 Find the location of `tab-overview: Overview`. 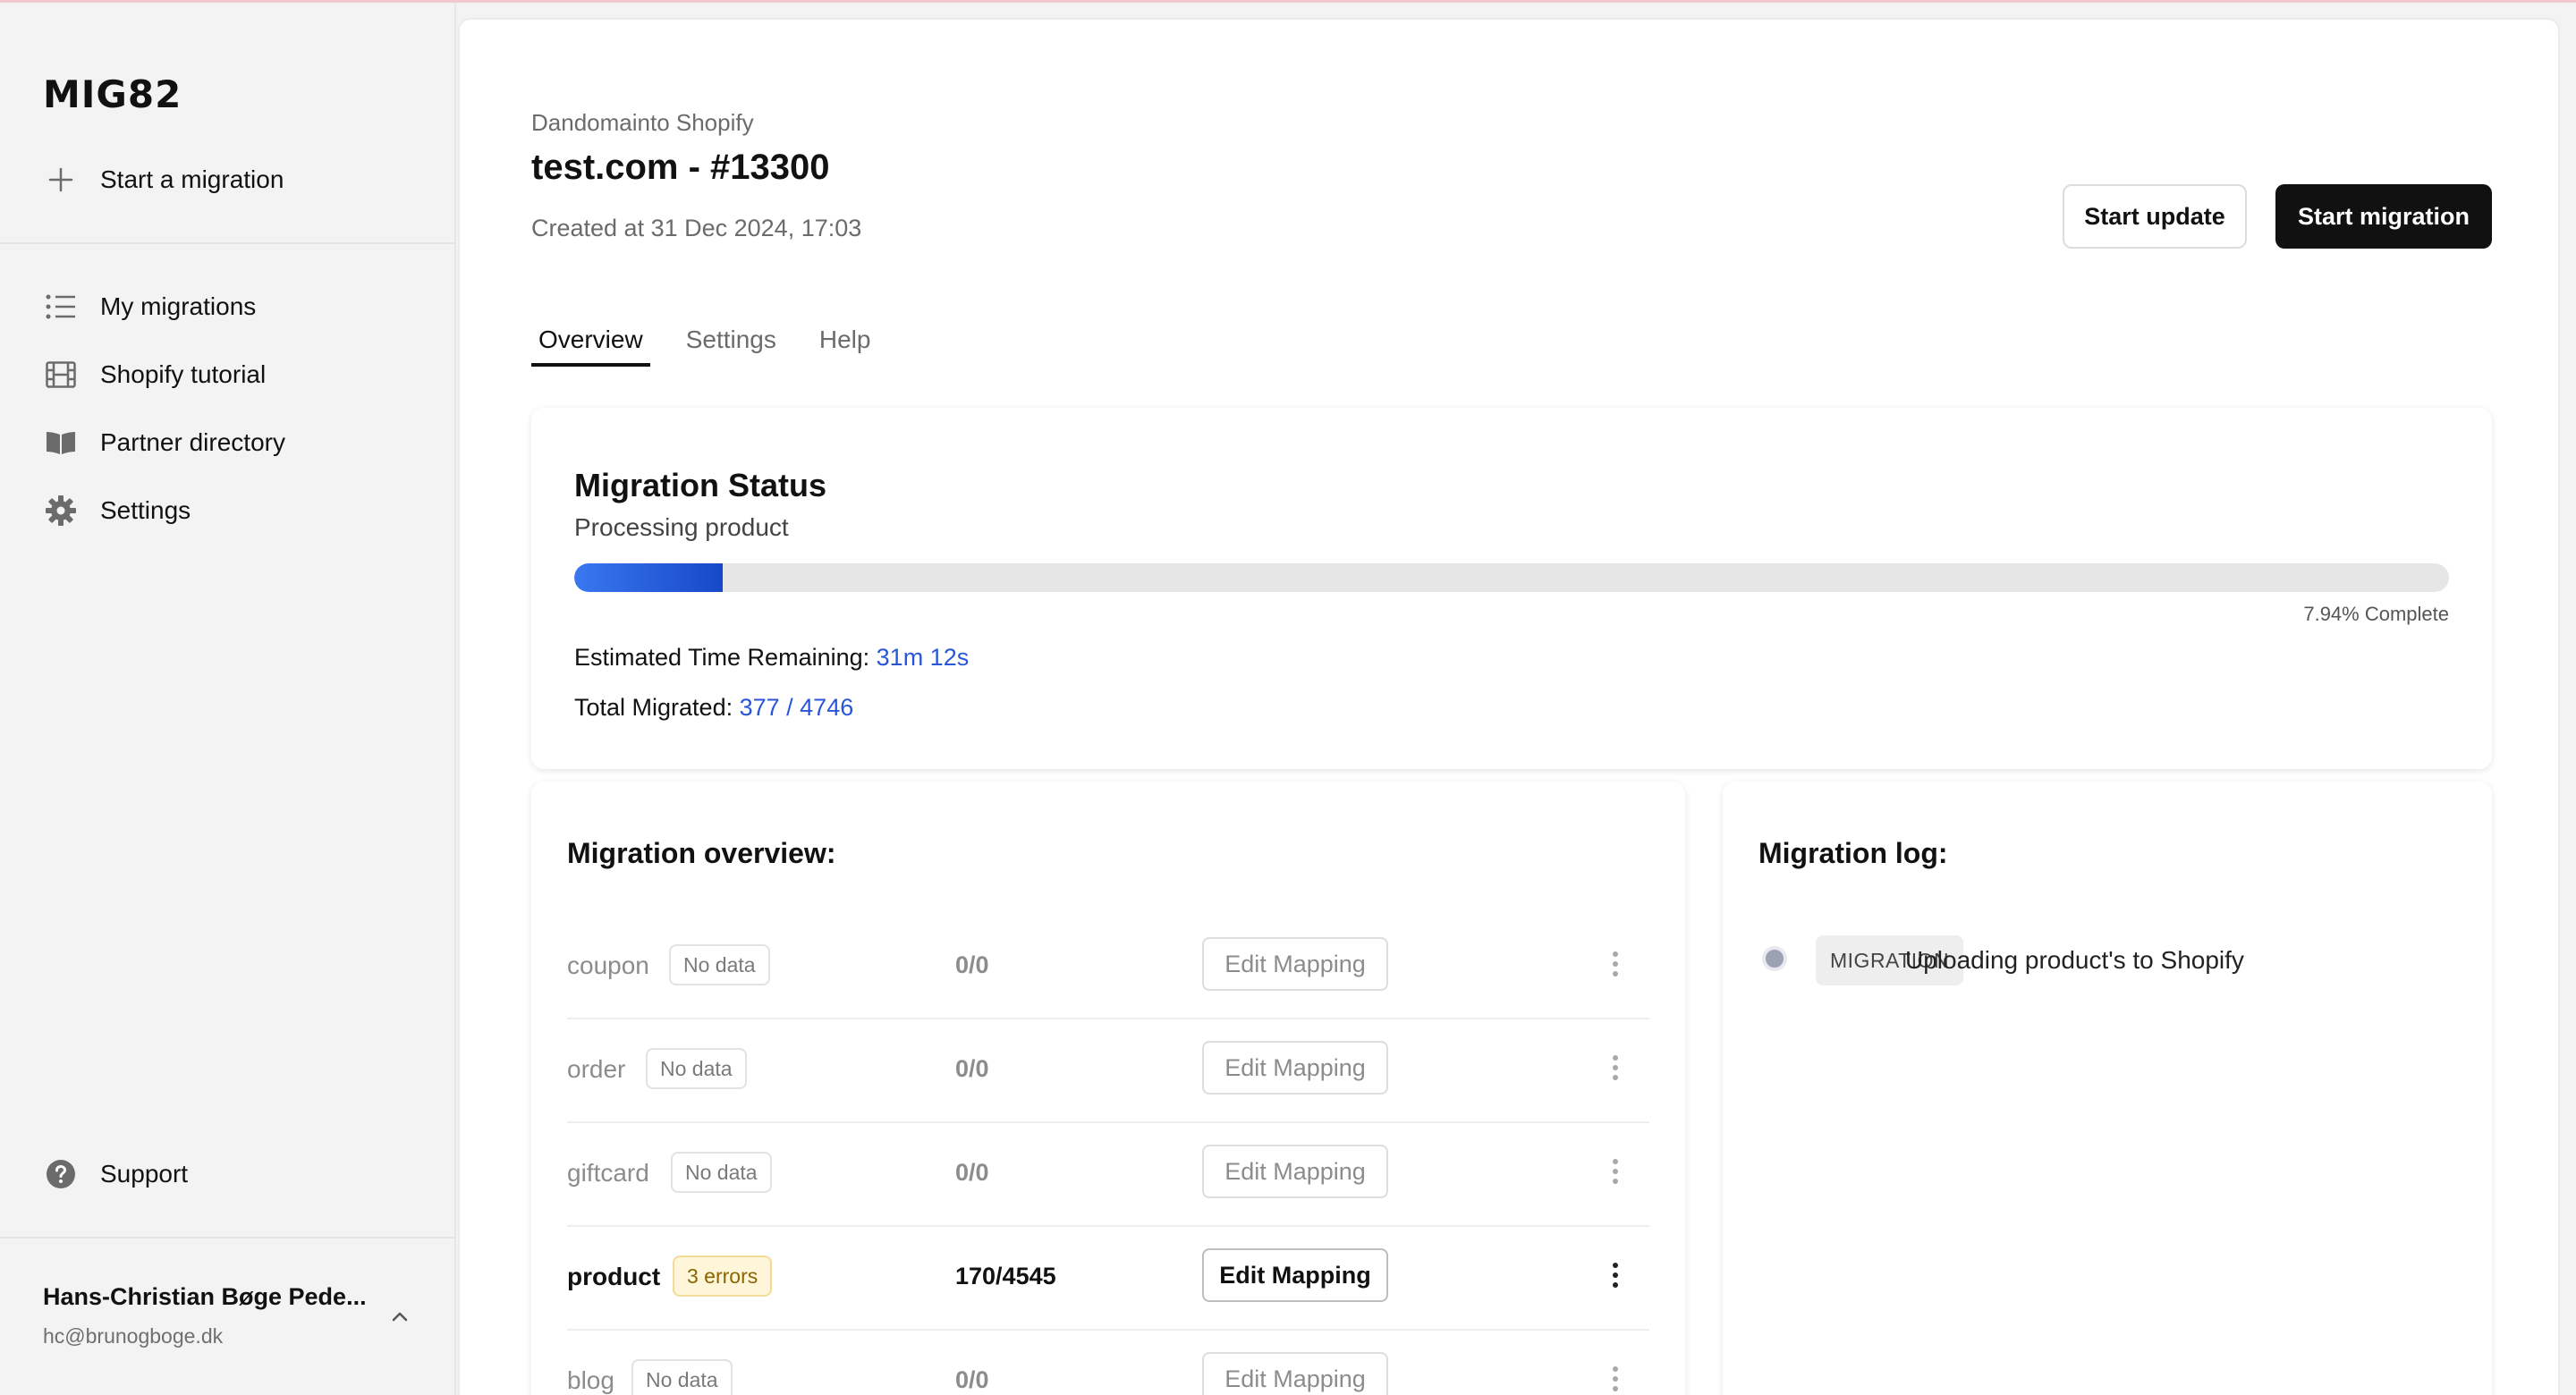

tab-overview: Overview is located at coordinates (590, 335).